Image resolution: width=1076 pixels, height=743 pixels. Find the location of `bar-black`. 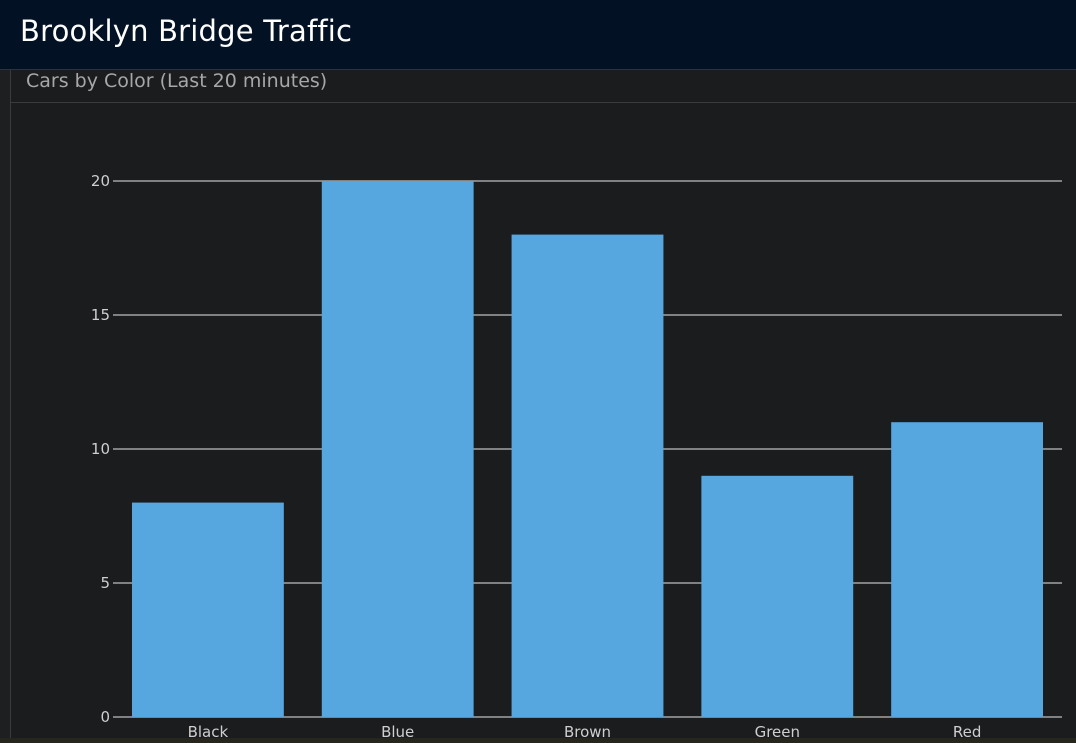

bar-black is located at coordinates (207, 609).